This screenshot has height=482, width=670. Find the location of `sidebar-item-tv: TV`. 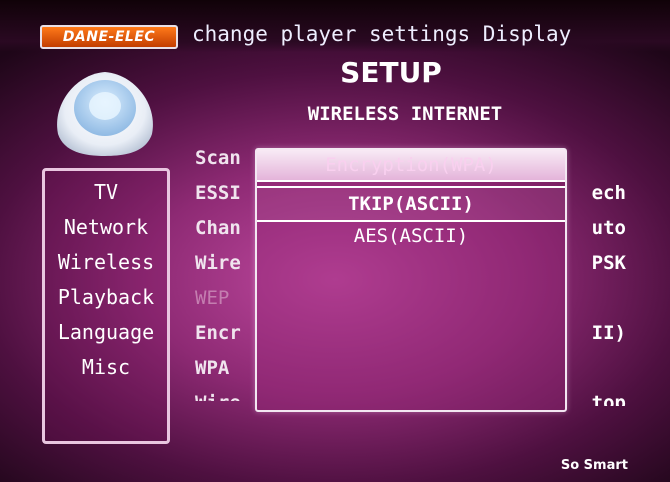

sidebar-item-tv: TV is located at coordinates (106, 192).